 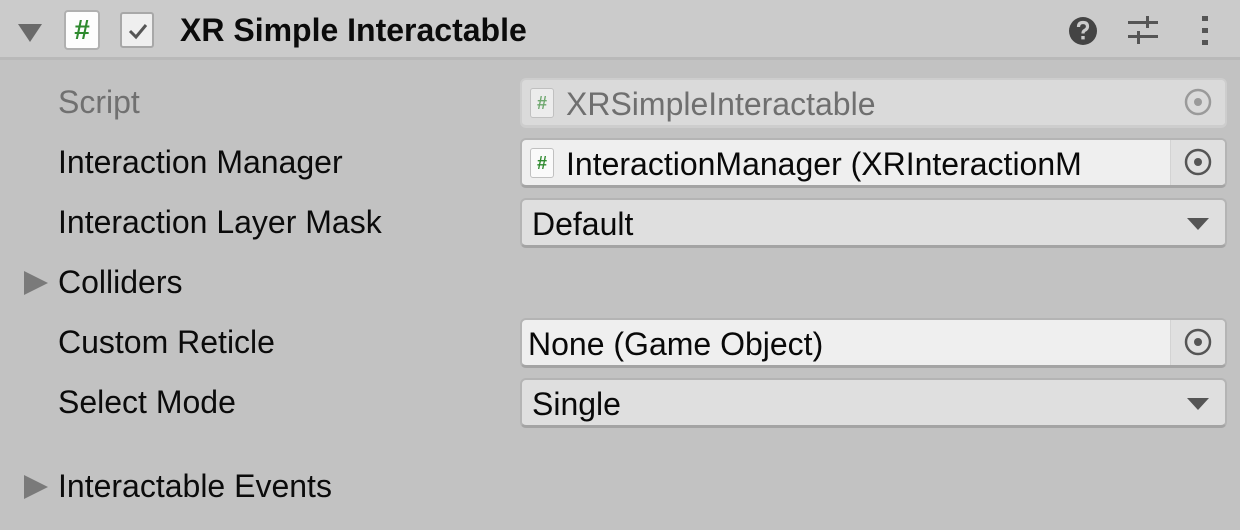 I want to click on colliders-foldout-icon, so click(x=36, y=283).